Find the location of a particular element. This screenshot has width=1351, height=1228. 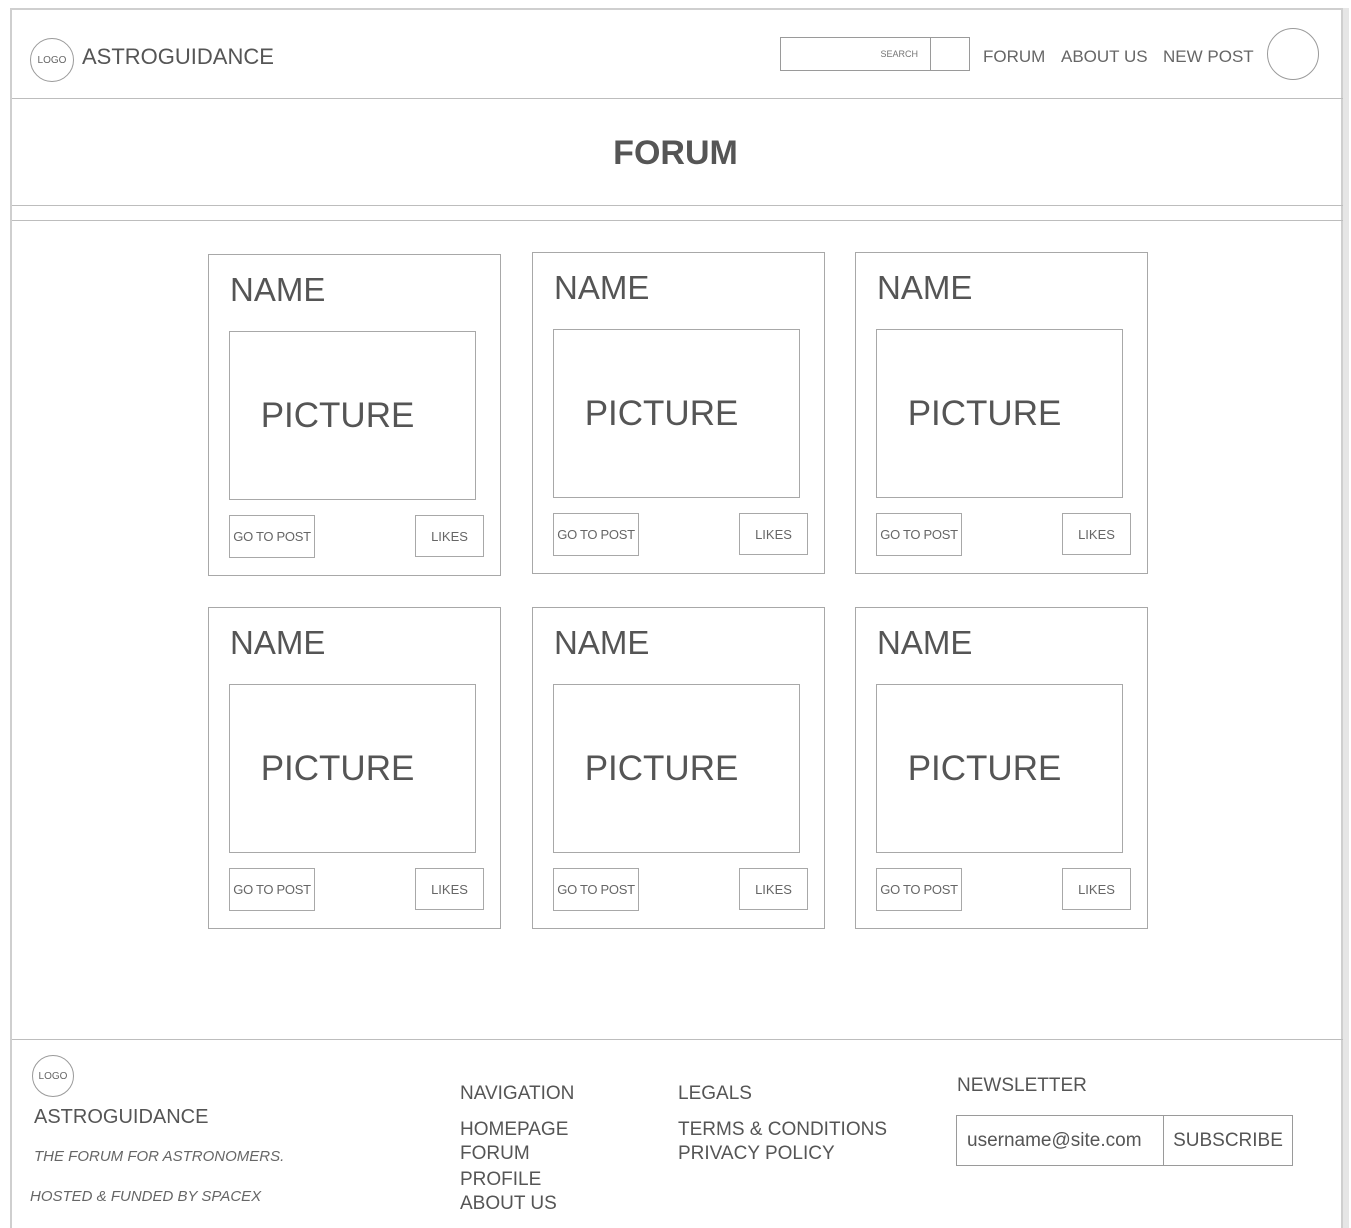

header-divider is located at coordinates (677, 98).